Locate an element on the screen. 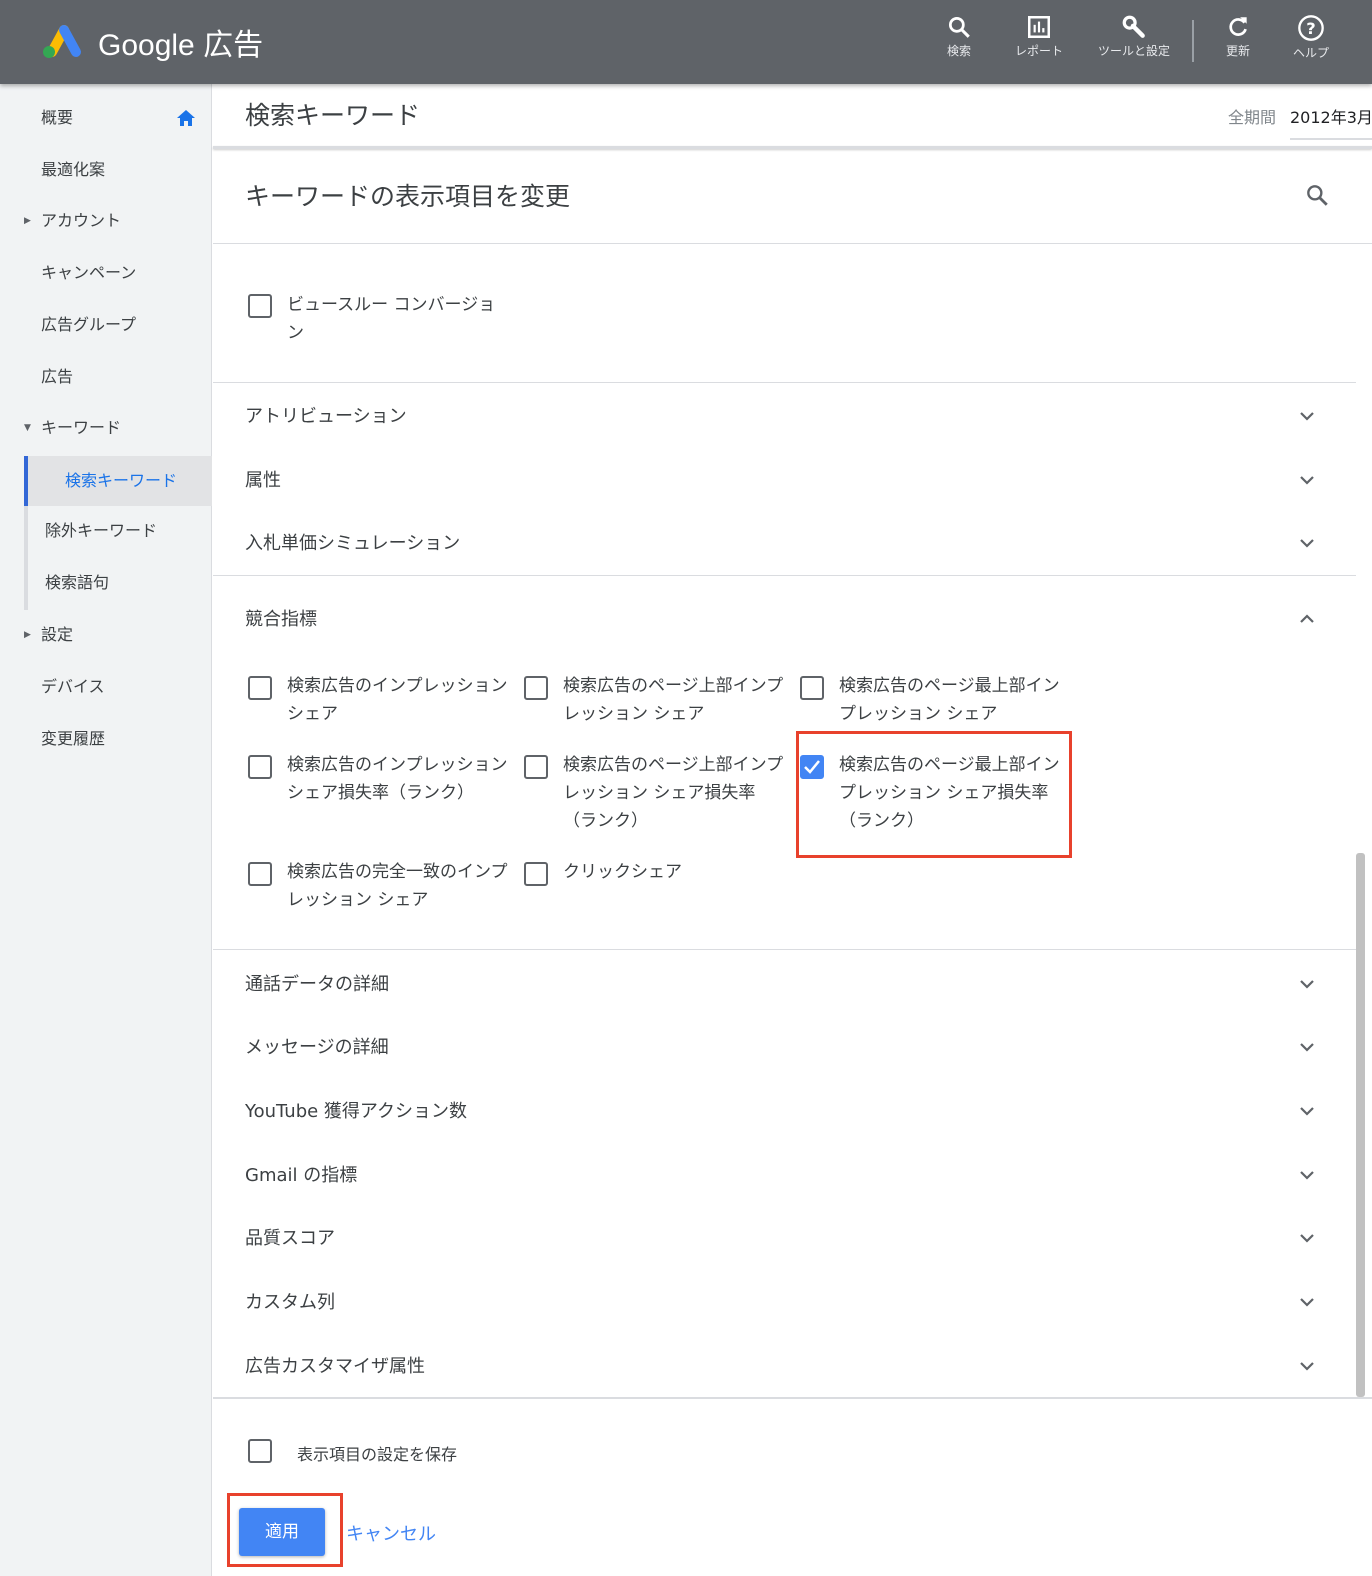  refresh-button: 更新 is located at coordinates (1238, 36).